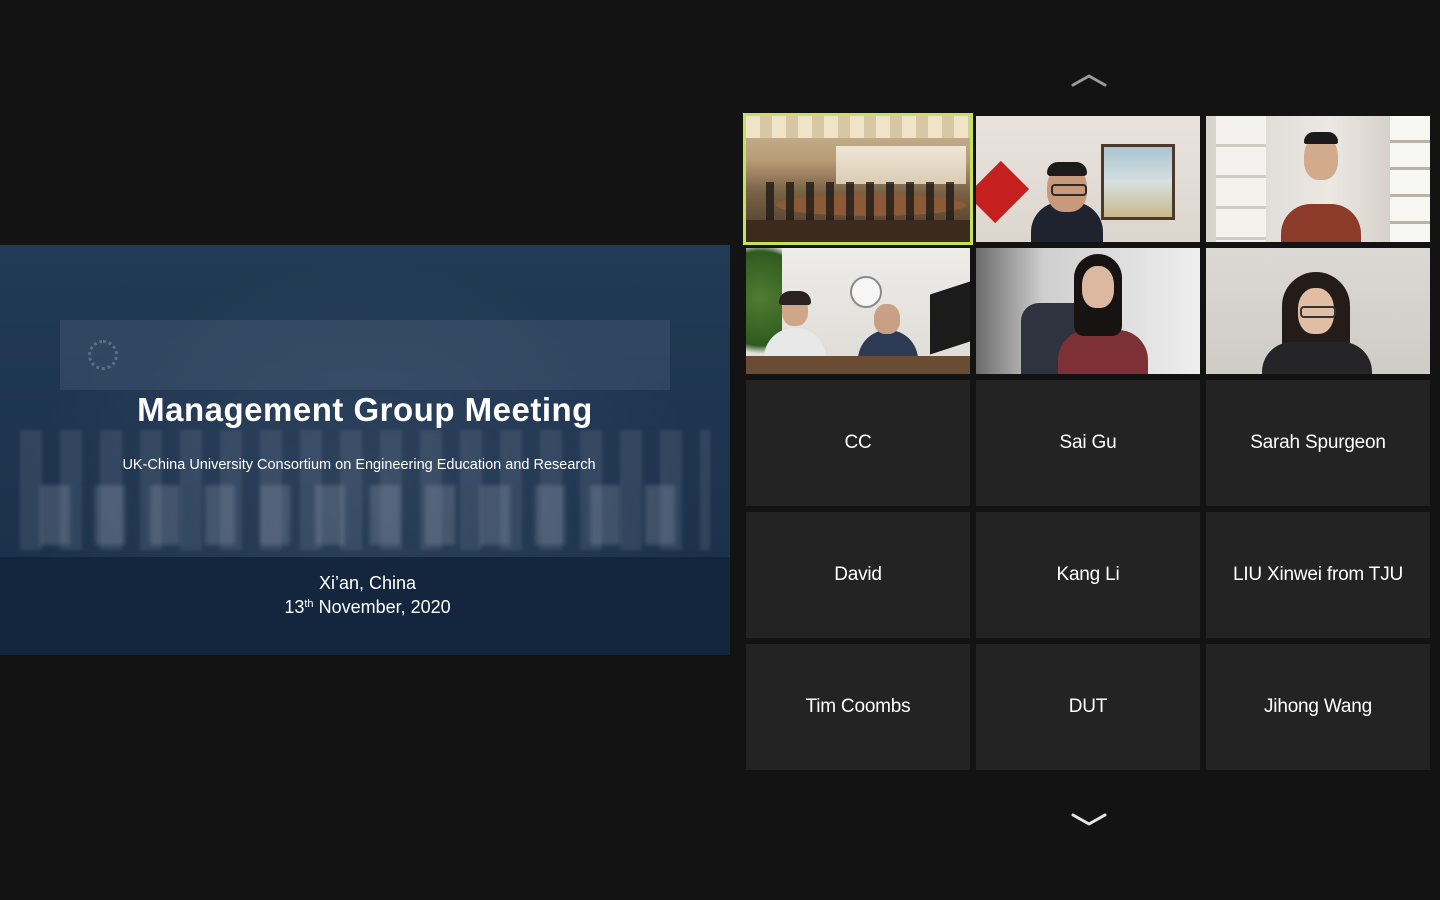 The width and height of the screenshot is (1440, 900). Describe the element at coordinates (795, 298) in the screenshot. I see `participant-hair-left` at that location.